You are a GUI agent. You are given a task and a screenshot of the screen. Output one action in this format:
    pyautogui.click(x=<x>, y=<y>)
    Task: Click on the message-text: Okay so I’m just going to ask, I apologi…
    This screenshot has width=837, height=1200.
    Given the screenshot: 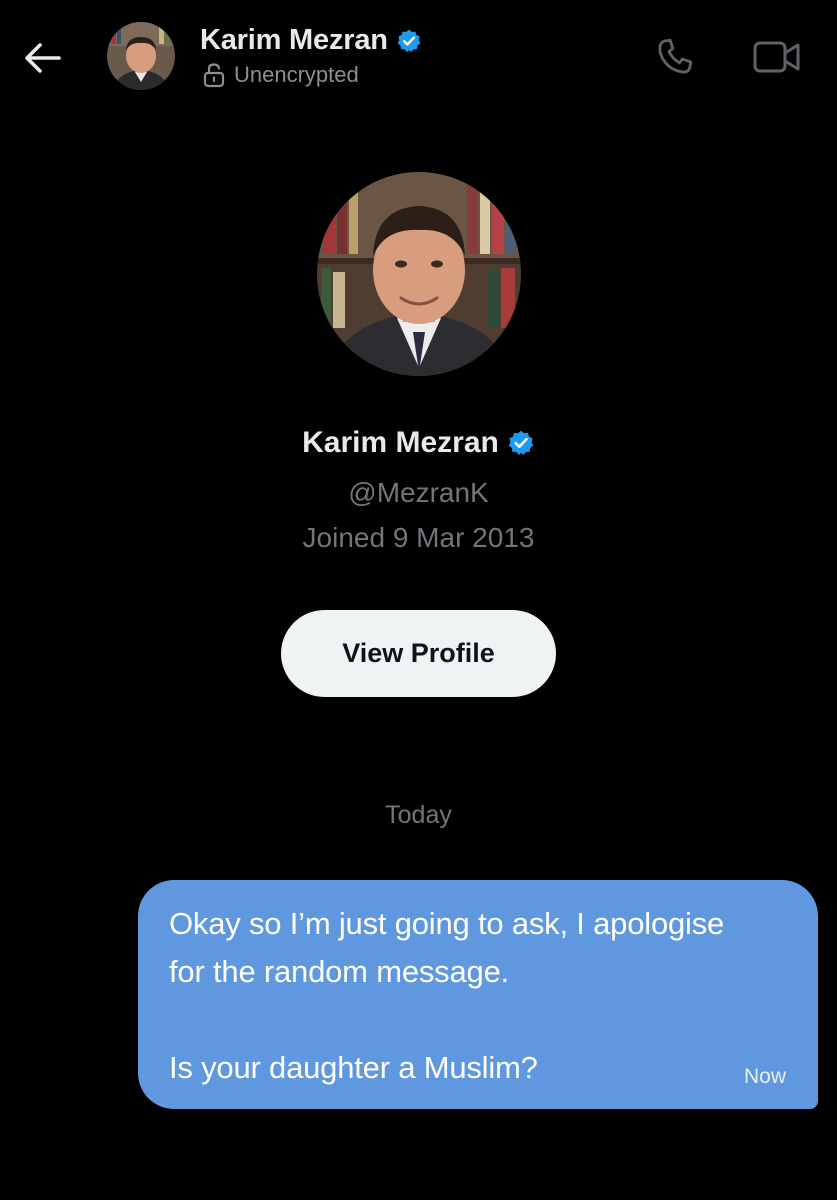 What is the action you would take?
    pyautogui.click(x=447, y=995)
    